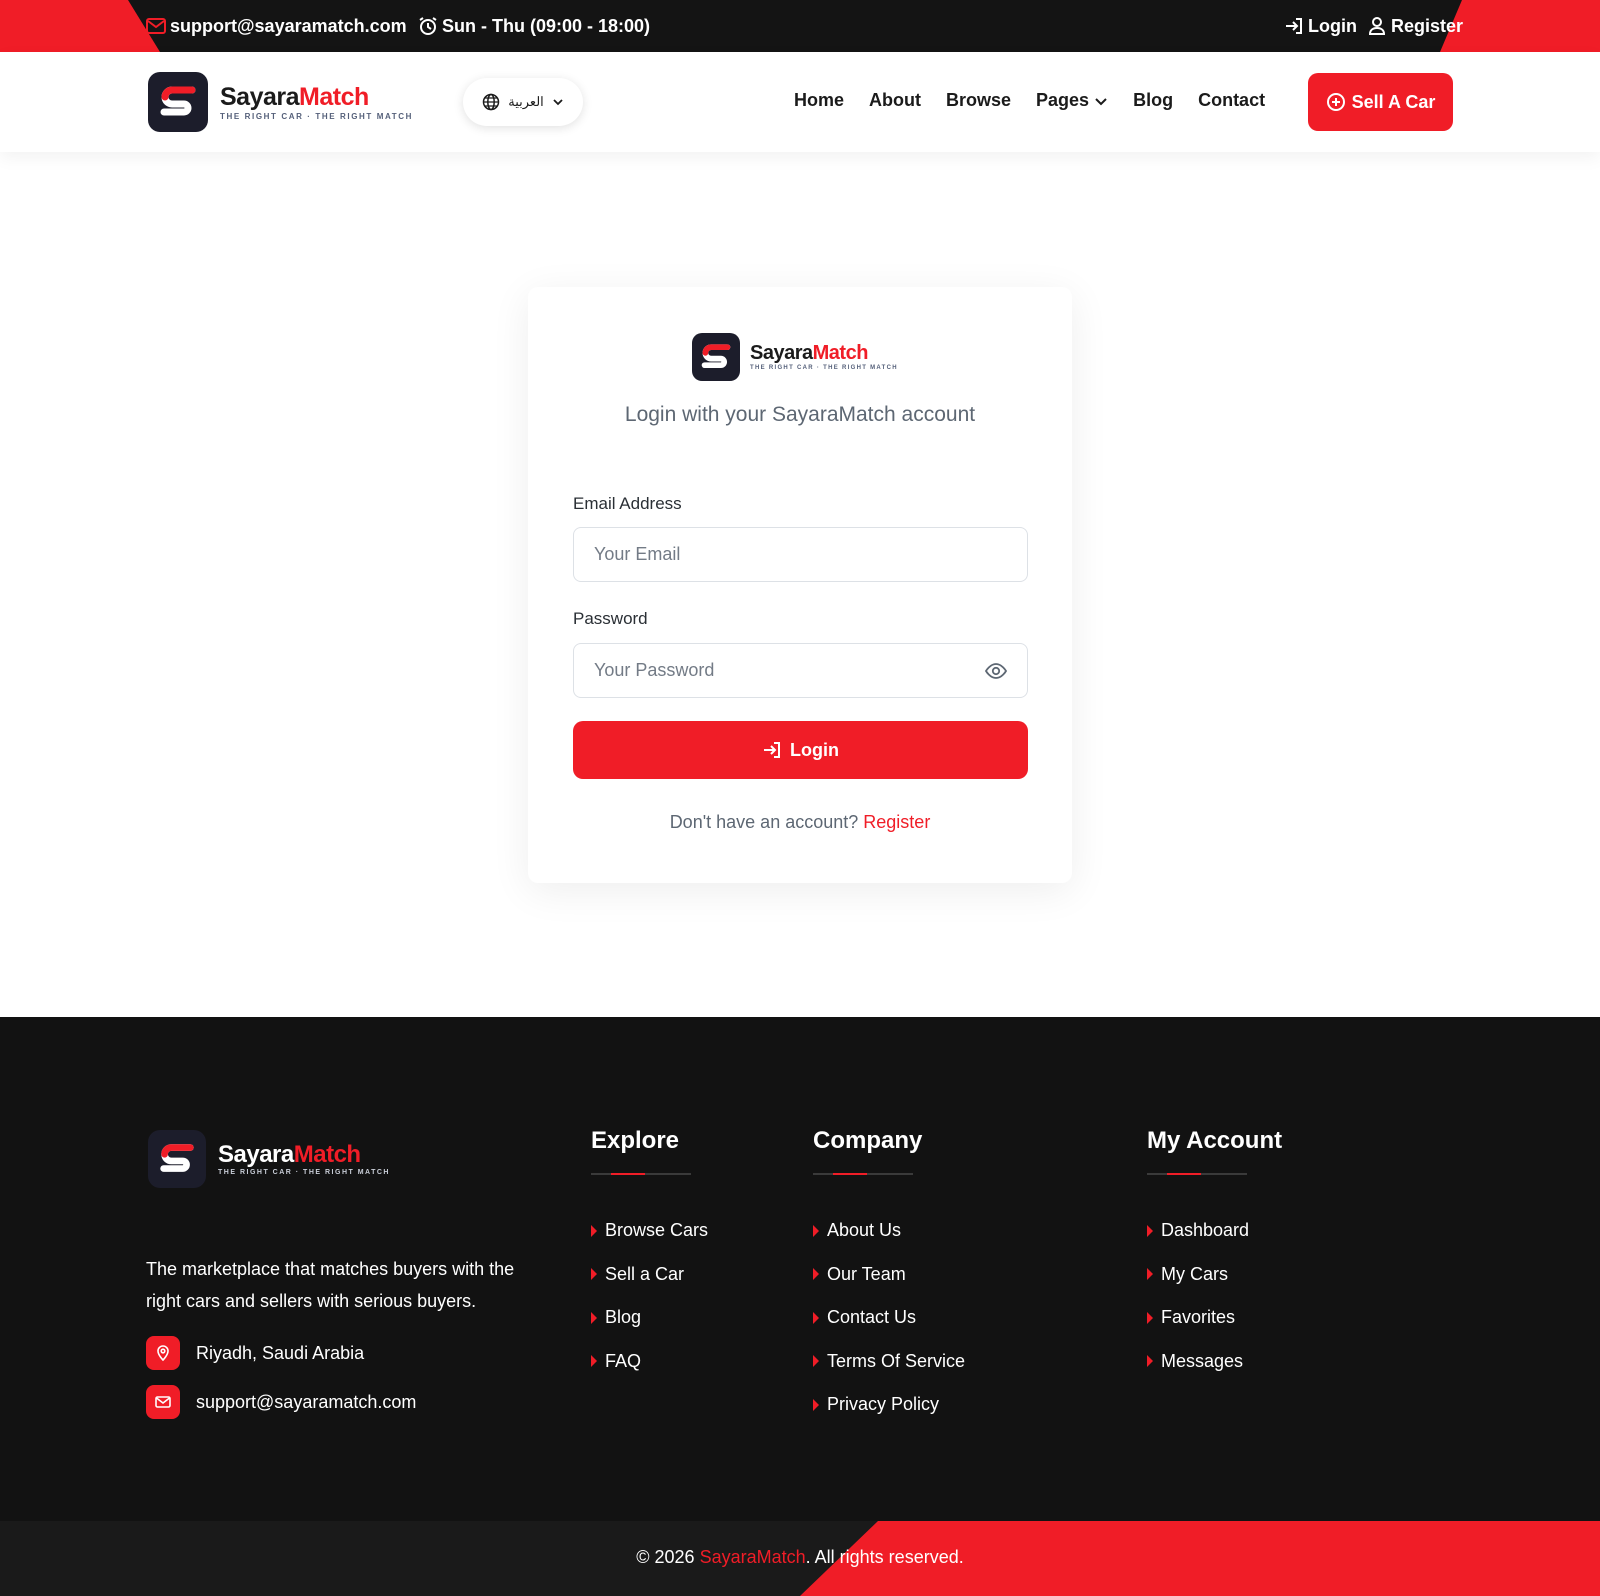 This screenshot has height=1596, width=1600. I want to click on footer-link-privacy: Privacy Policy, so click(889, 1405).